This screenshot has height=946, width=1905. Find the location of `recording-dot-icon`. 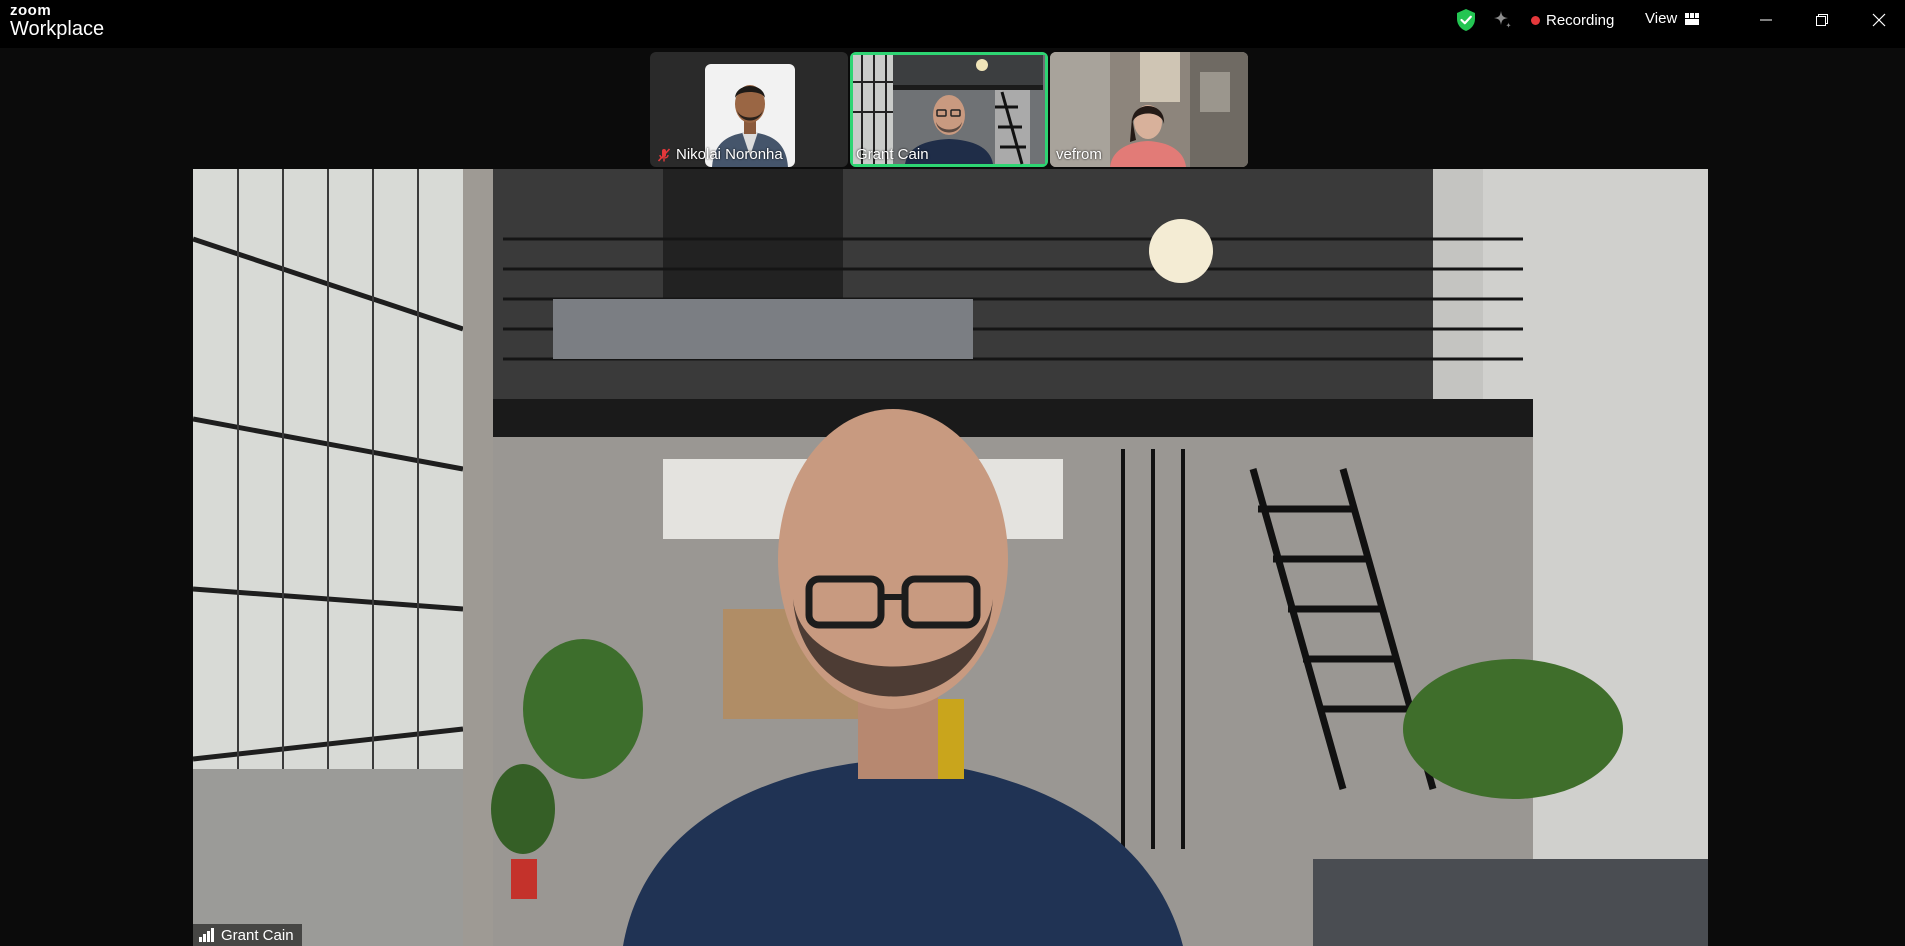

recording-dot-icon is located at coordinates (1535, 20).